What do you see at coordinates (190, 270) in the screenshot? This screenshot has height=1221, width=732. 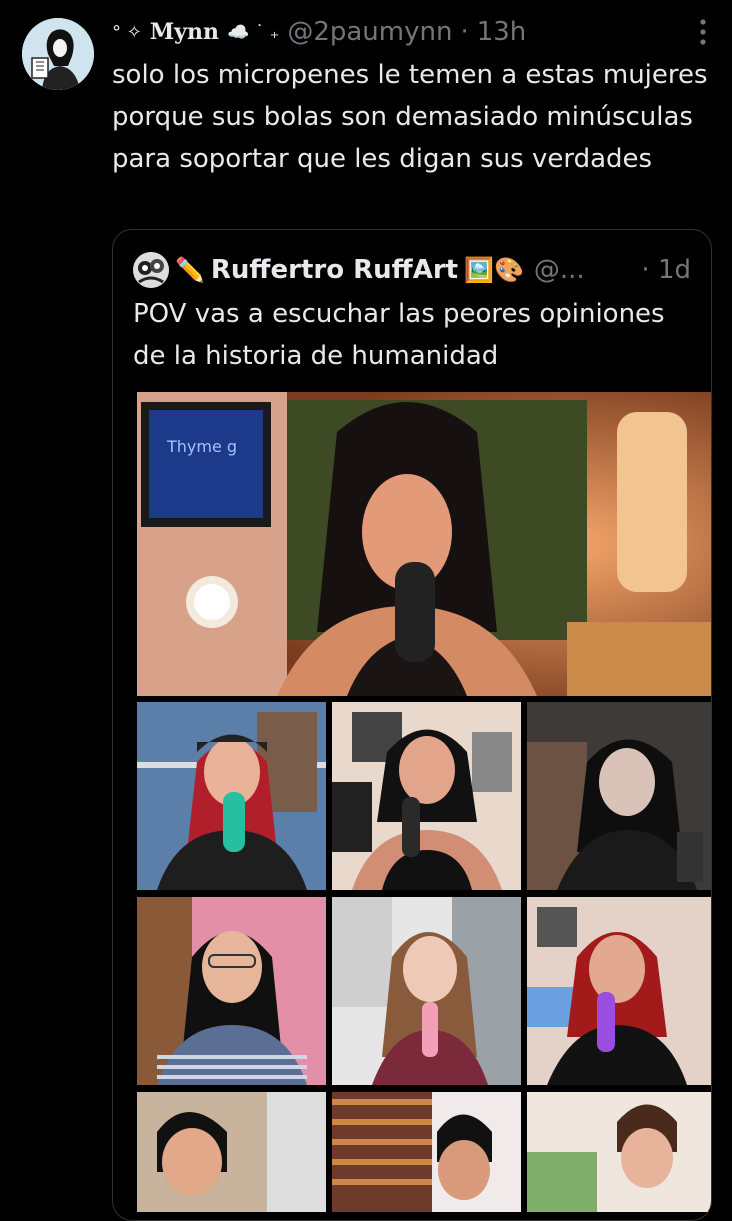 I see `pencil-icon: ✏️` at bounding box center [190, 270].